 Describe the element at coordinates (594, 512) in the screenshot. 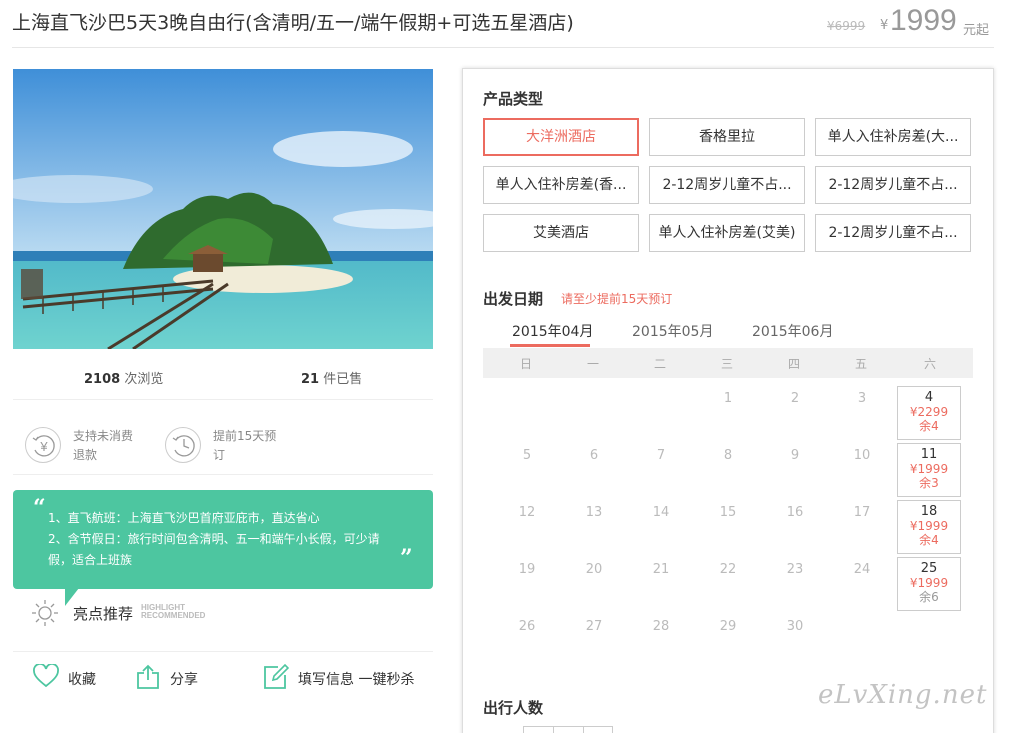

I see `calendar-day: 13` at that location.